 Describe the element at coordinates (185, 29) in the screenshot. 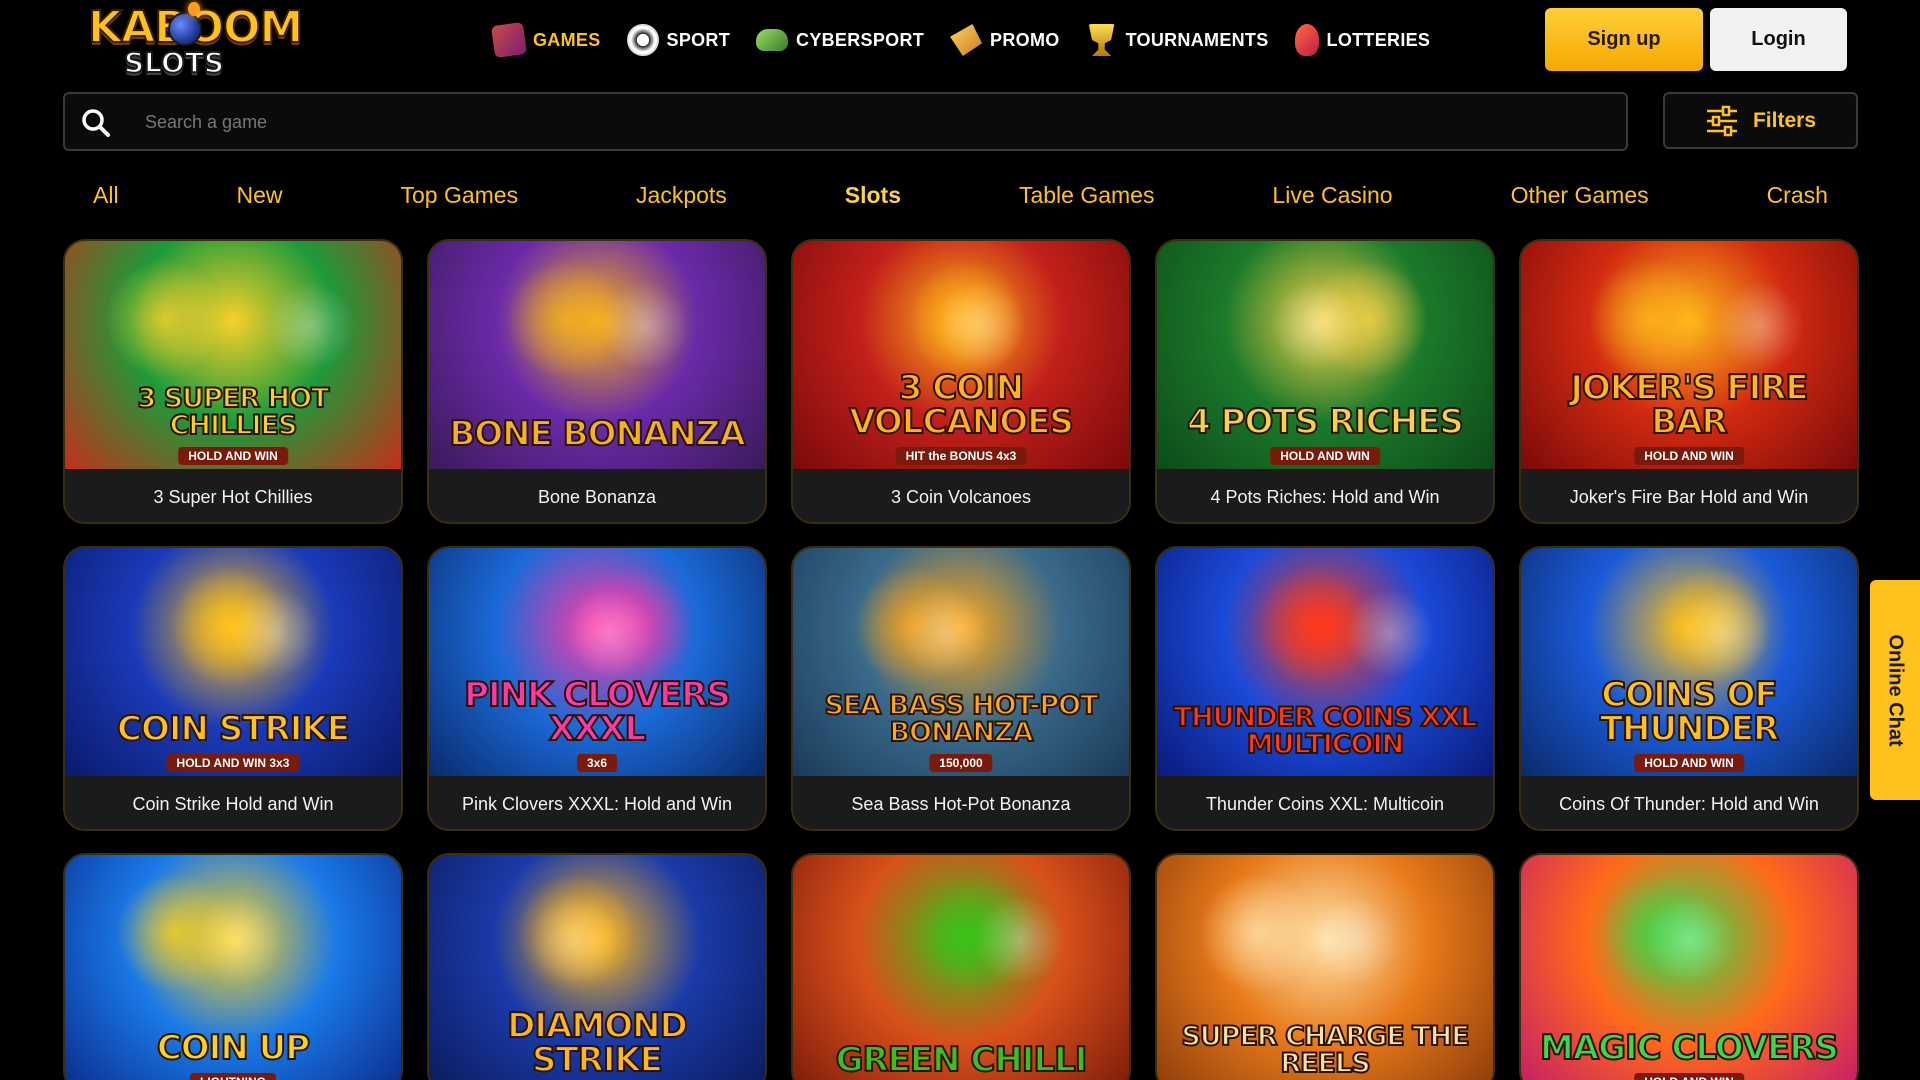

I see `bomb-icon` at that location.